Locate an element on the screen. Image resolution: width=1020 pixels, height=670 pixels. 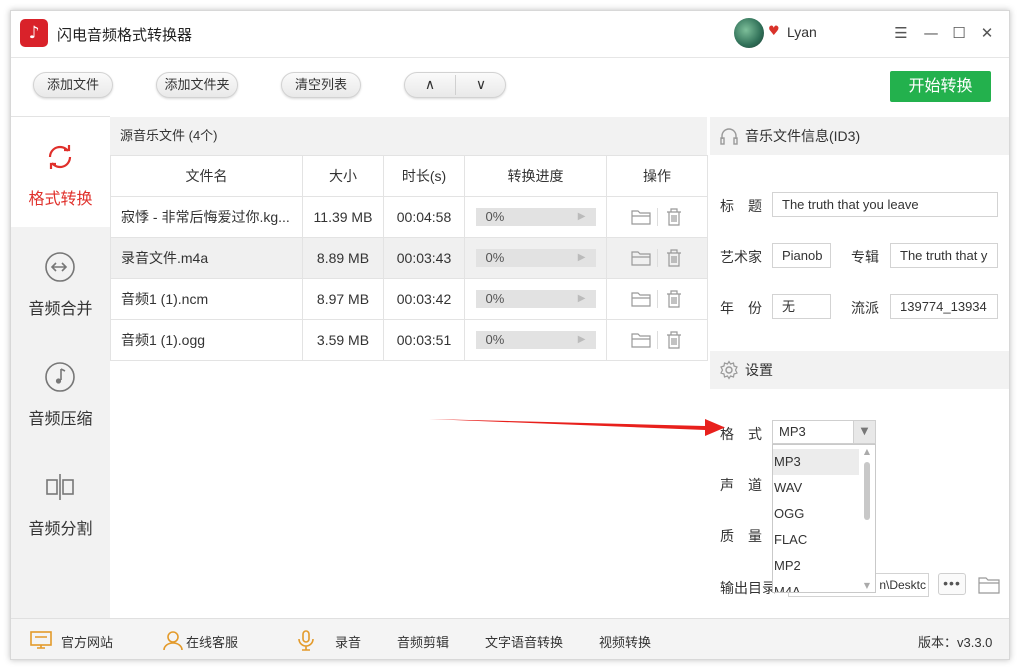
add-folder-button: 添加文件夹 is located at coordinates (197, 85).